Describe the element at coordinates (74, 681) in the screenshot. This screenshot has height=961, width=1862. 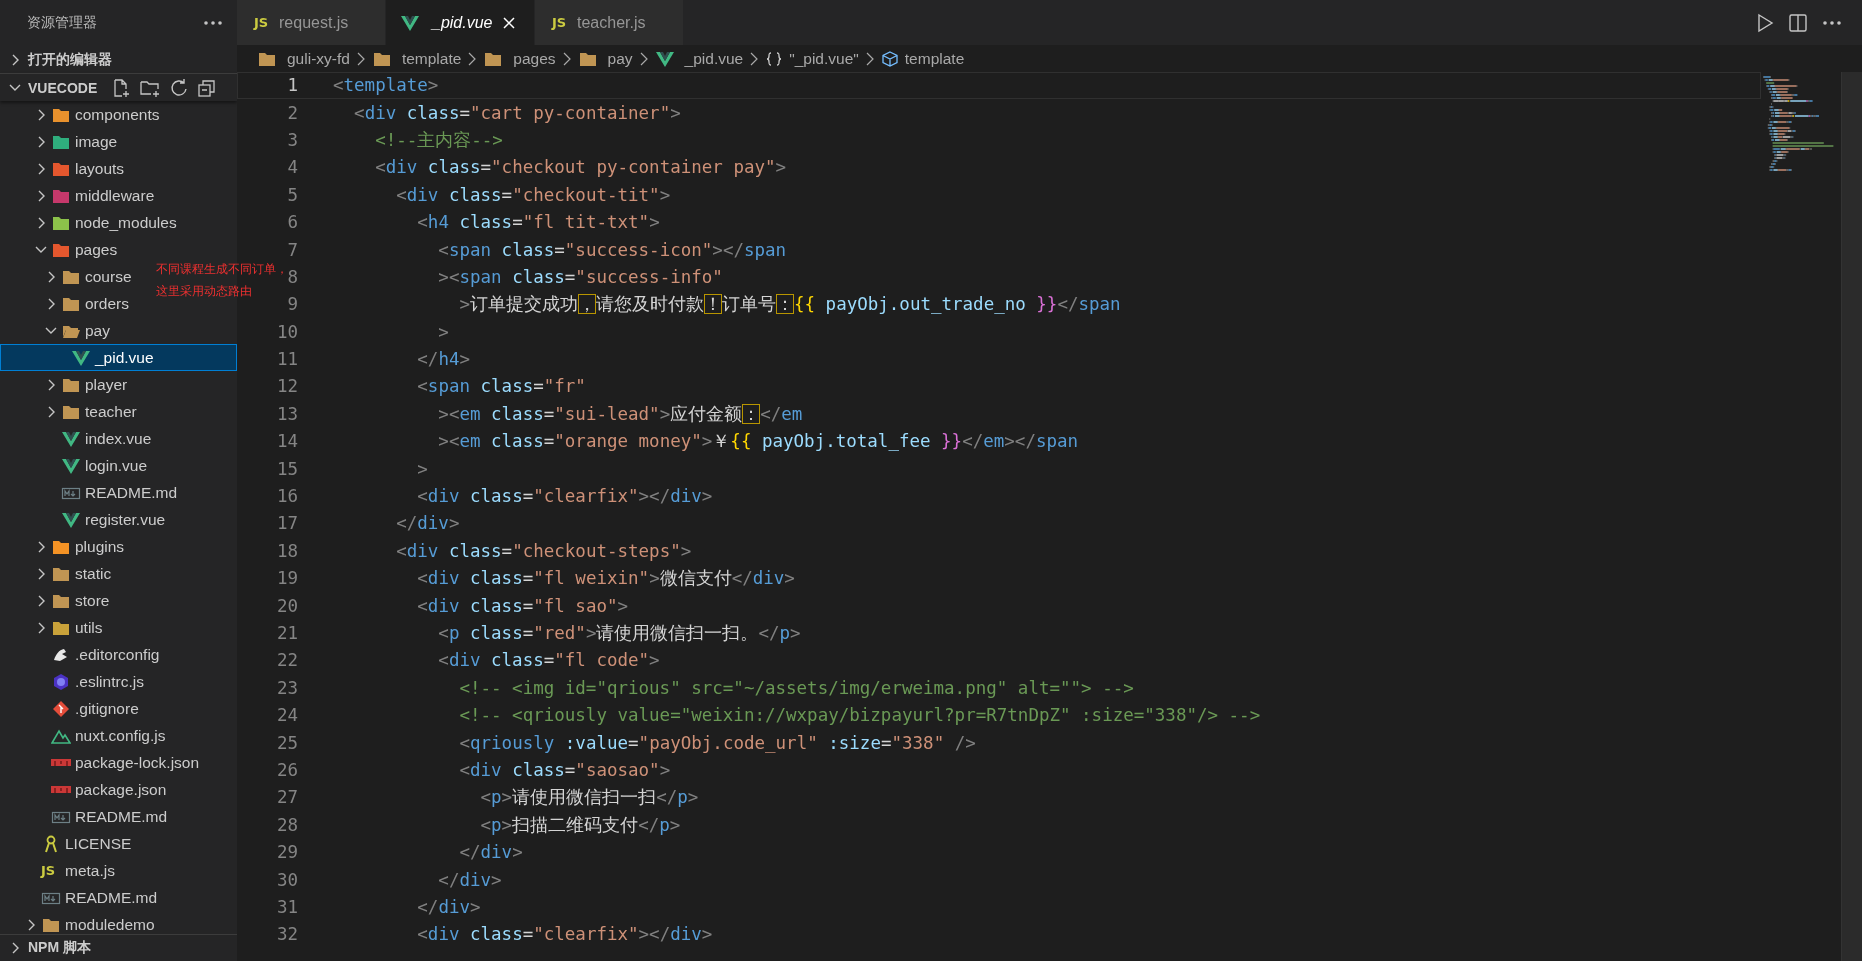
I see `tree-item: .eslintrc.js` at that location.